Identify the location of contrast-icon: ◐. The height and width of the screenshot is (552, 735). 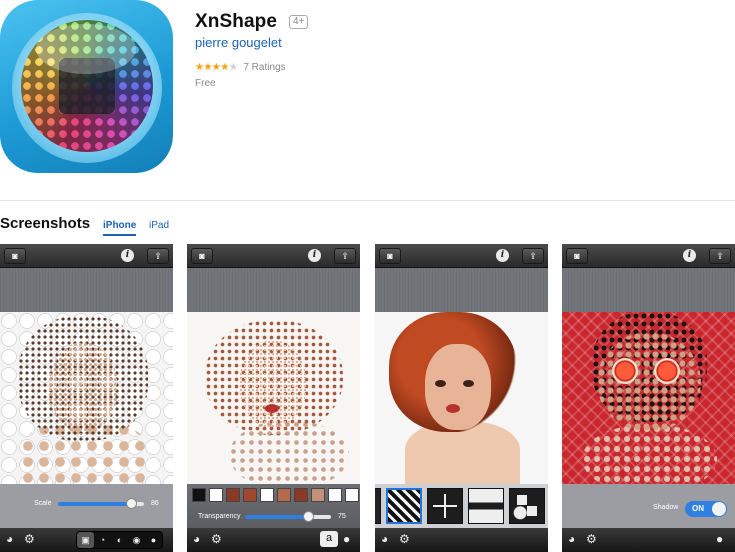
(119, 540).